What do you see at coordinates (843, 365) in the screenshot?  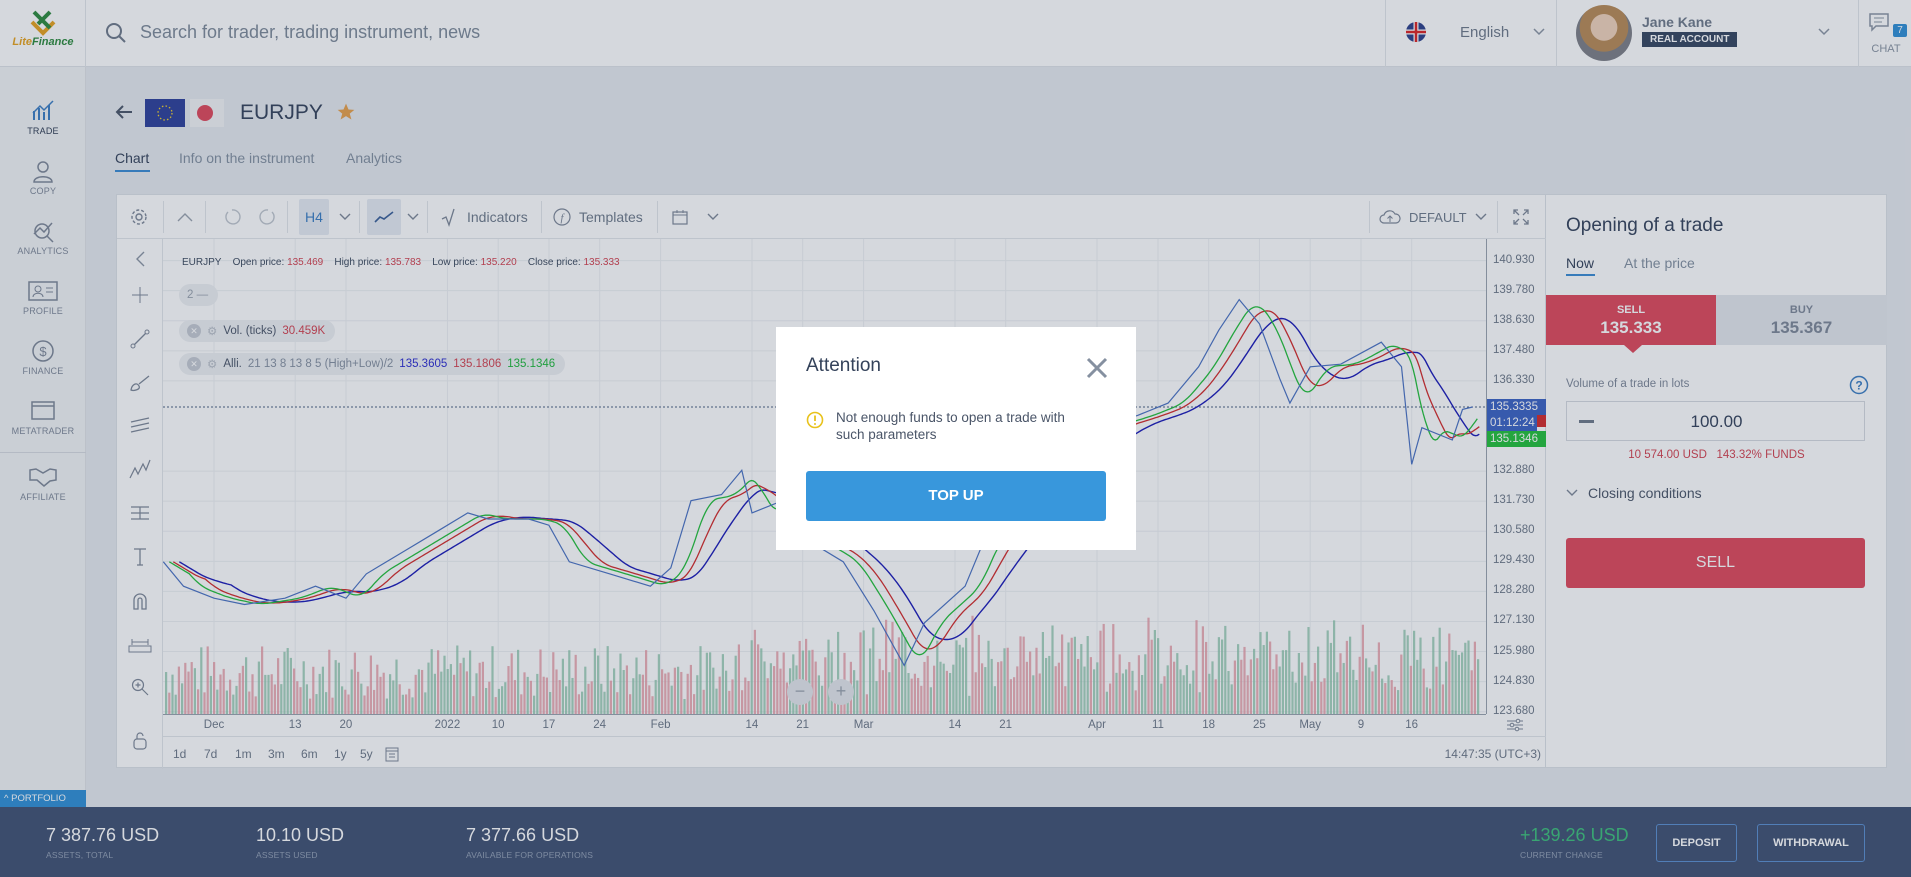 I see `dialog-title: Attention` at bounding box center [843, 365].